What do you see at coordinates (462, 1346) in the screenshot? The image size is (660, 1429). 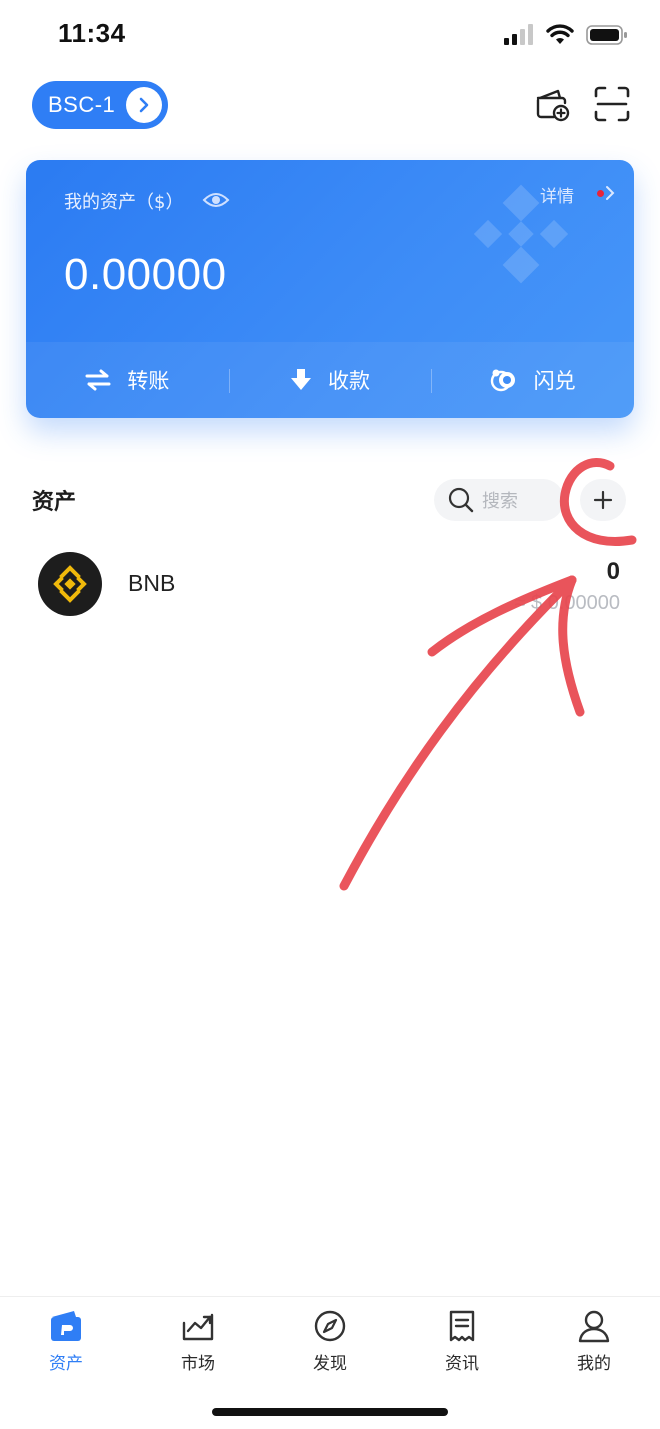 I see `tab-news: 资讯` at bounding box center [462, 1346].